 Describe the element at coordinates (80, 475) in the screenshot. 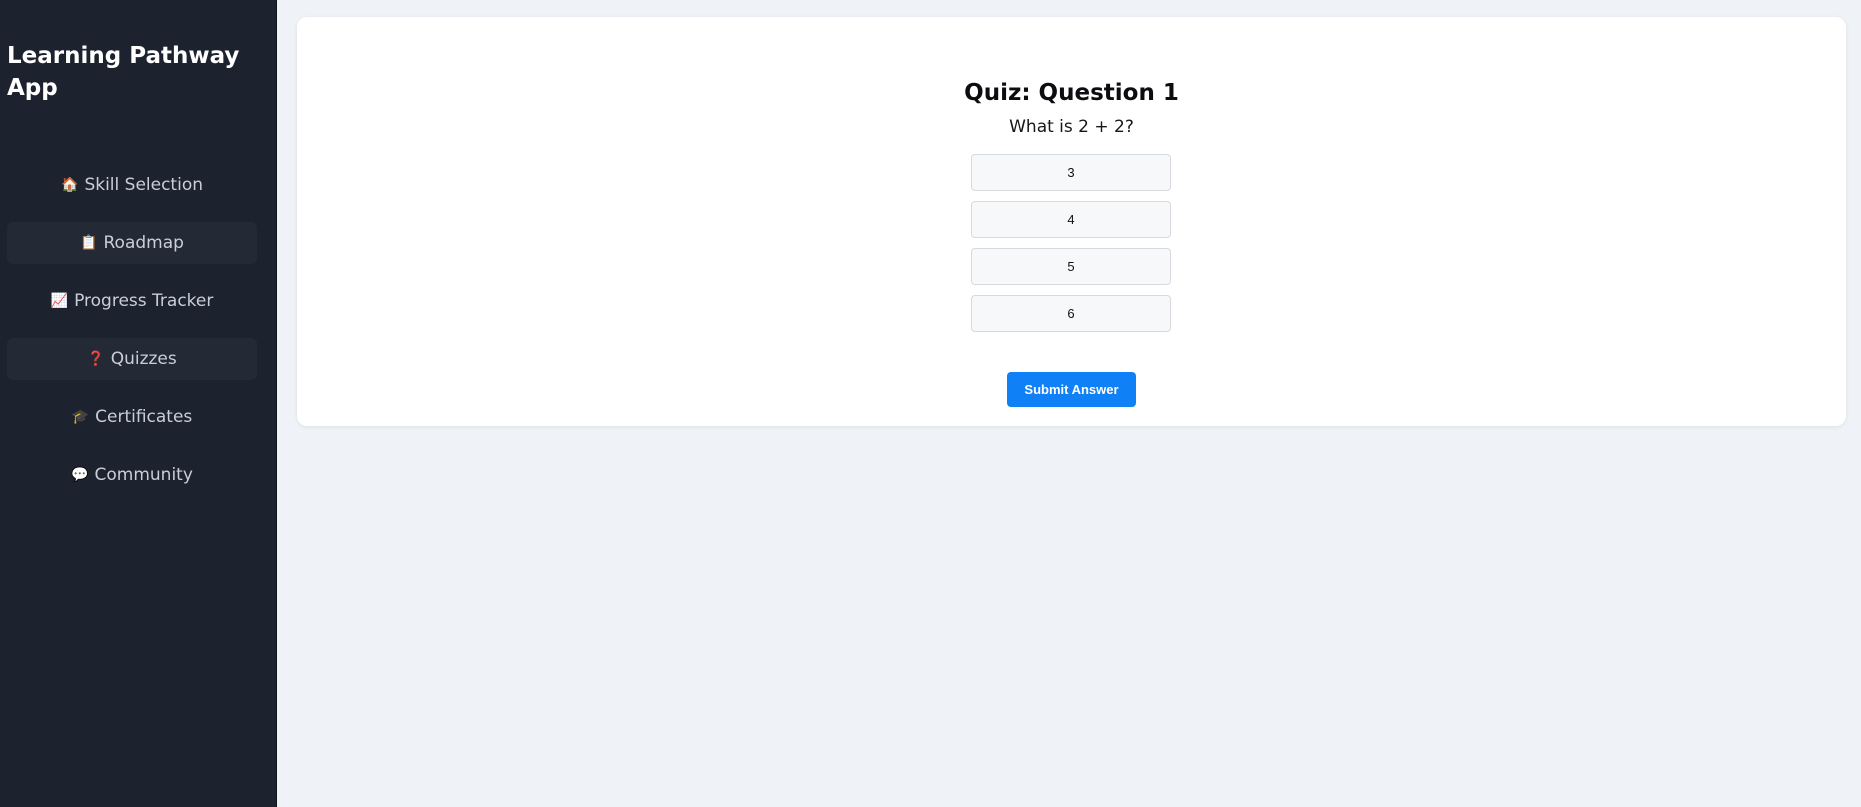

I see `speech-bubble-icon: 💬` at that location.